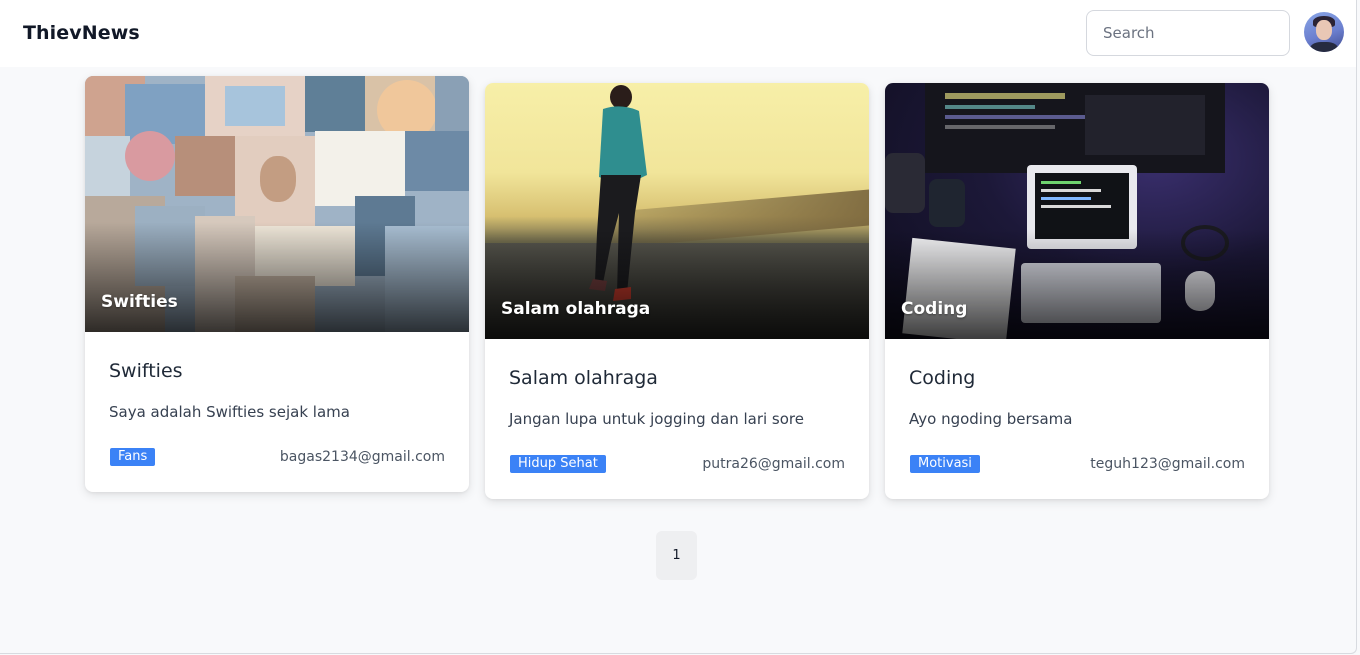 The height and width of the screenshot is (655, 1360). Describe the element at coordinates (1077, 211) in the screenshot. I see `card-image: Coding` at that location.